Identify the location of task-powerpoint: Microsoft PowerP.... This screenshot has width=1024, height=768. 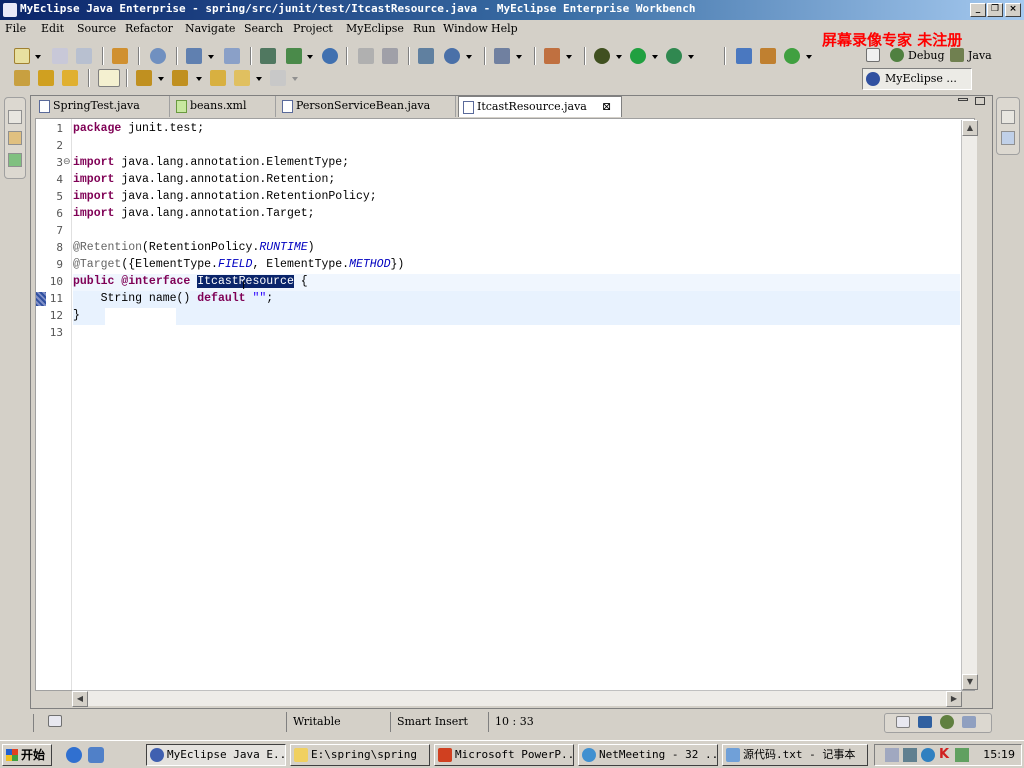
(504, 755).